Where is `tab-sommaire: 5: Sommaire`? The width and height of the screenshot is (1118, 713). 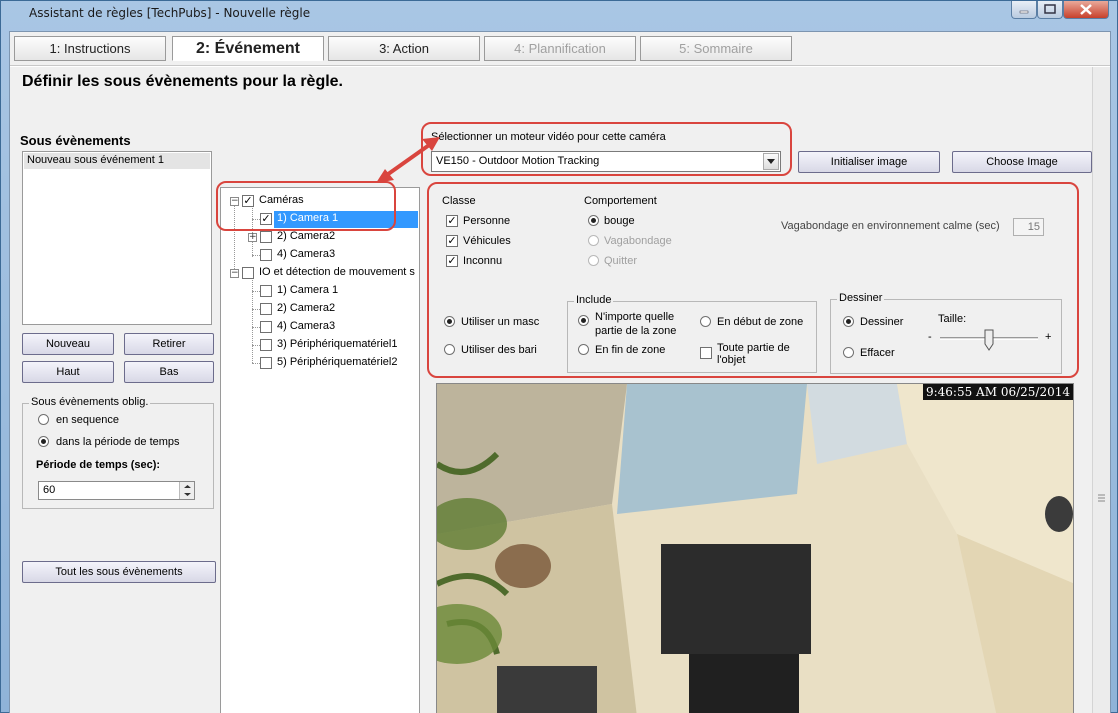
tab-sommaire: 5: Sommaire is located at coordinates (716, 48).